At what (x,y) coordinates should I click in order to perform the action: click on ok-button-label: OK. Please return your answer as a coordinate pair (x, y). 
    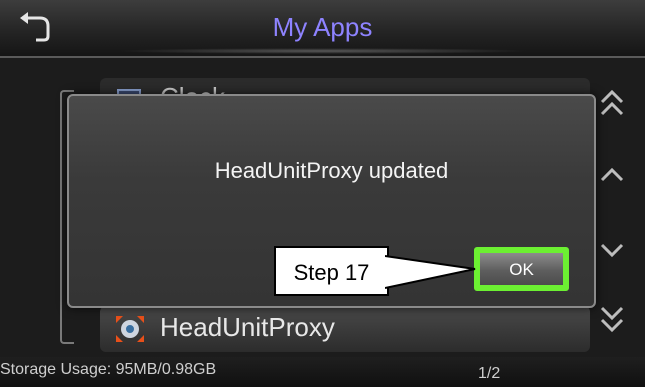
    Looking at the image, I should click on (521, 269).